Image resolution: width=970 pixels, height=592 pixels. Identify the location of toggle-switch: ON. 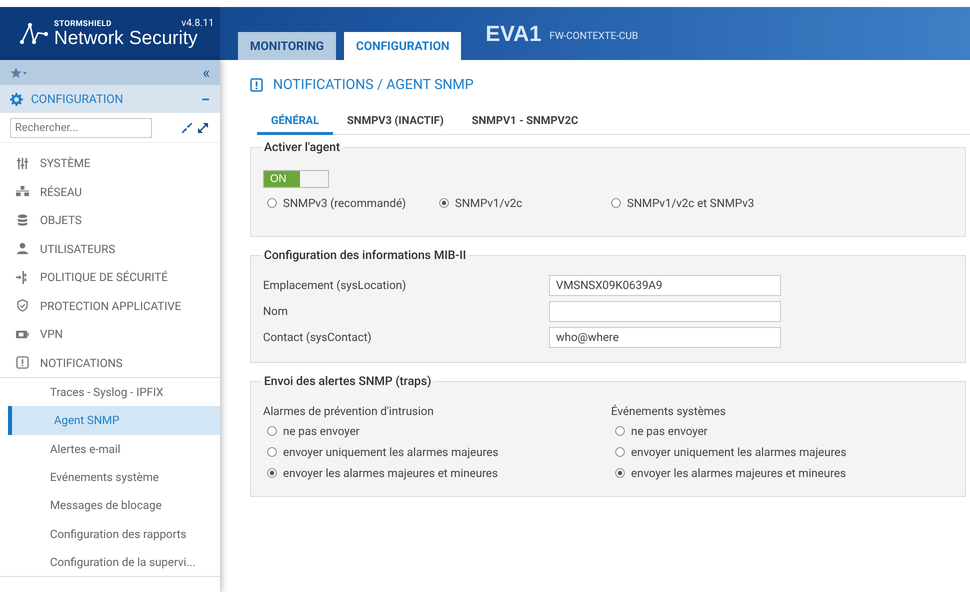
(296, 179).